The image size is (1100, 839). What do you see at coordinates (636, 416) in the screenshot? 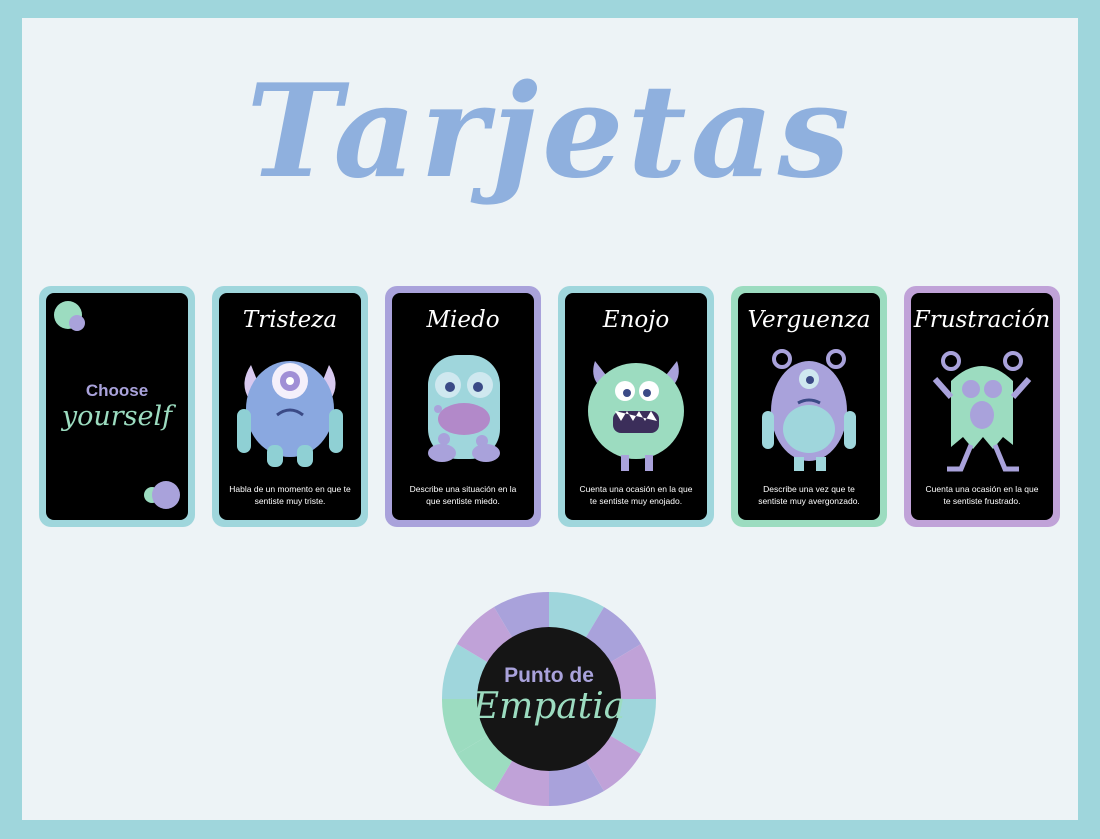
I see `angry-monster-icon` at bounding box center [636, 416].